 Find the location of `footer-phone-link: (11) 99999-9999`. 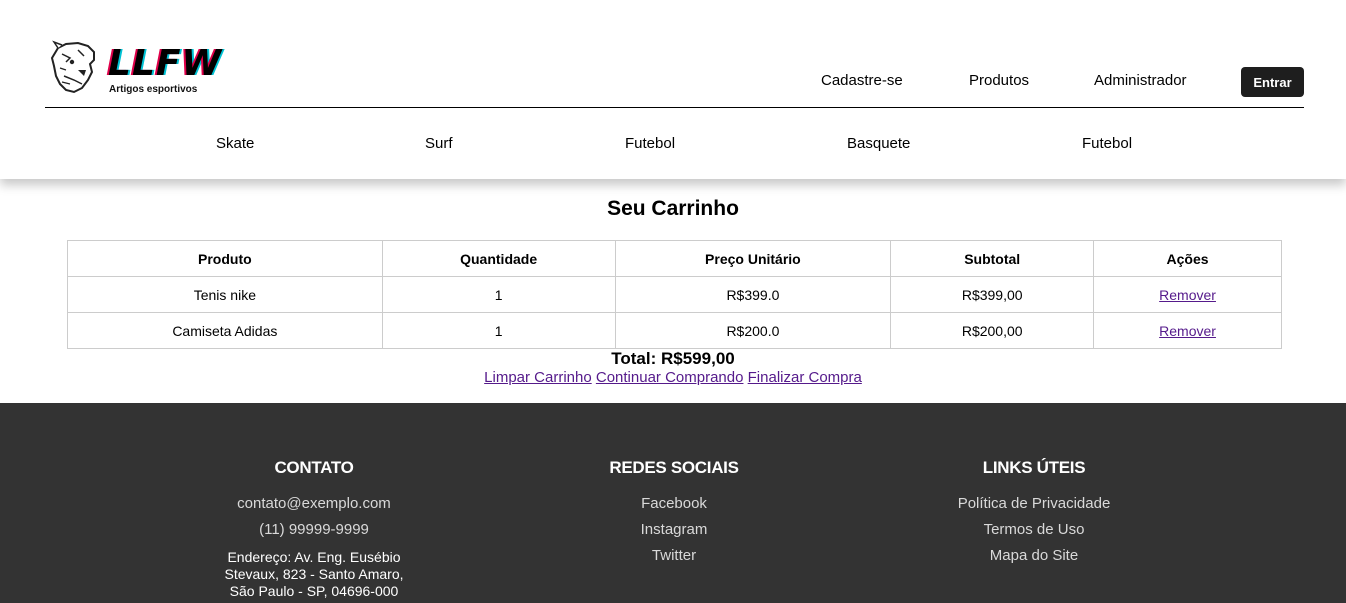

footer-phone-link: (11) 99999-9999 is located at coordinates (314, 530).